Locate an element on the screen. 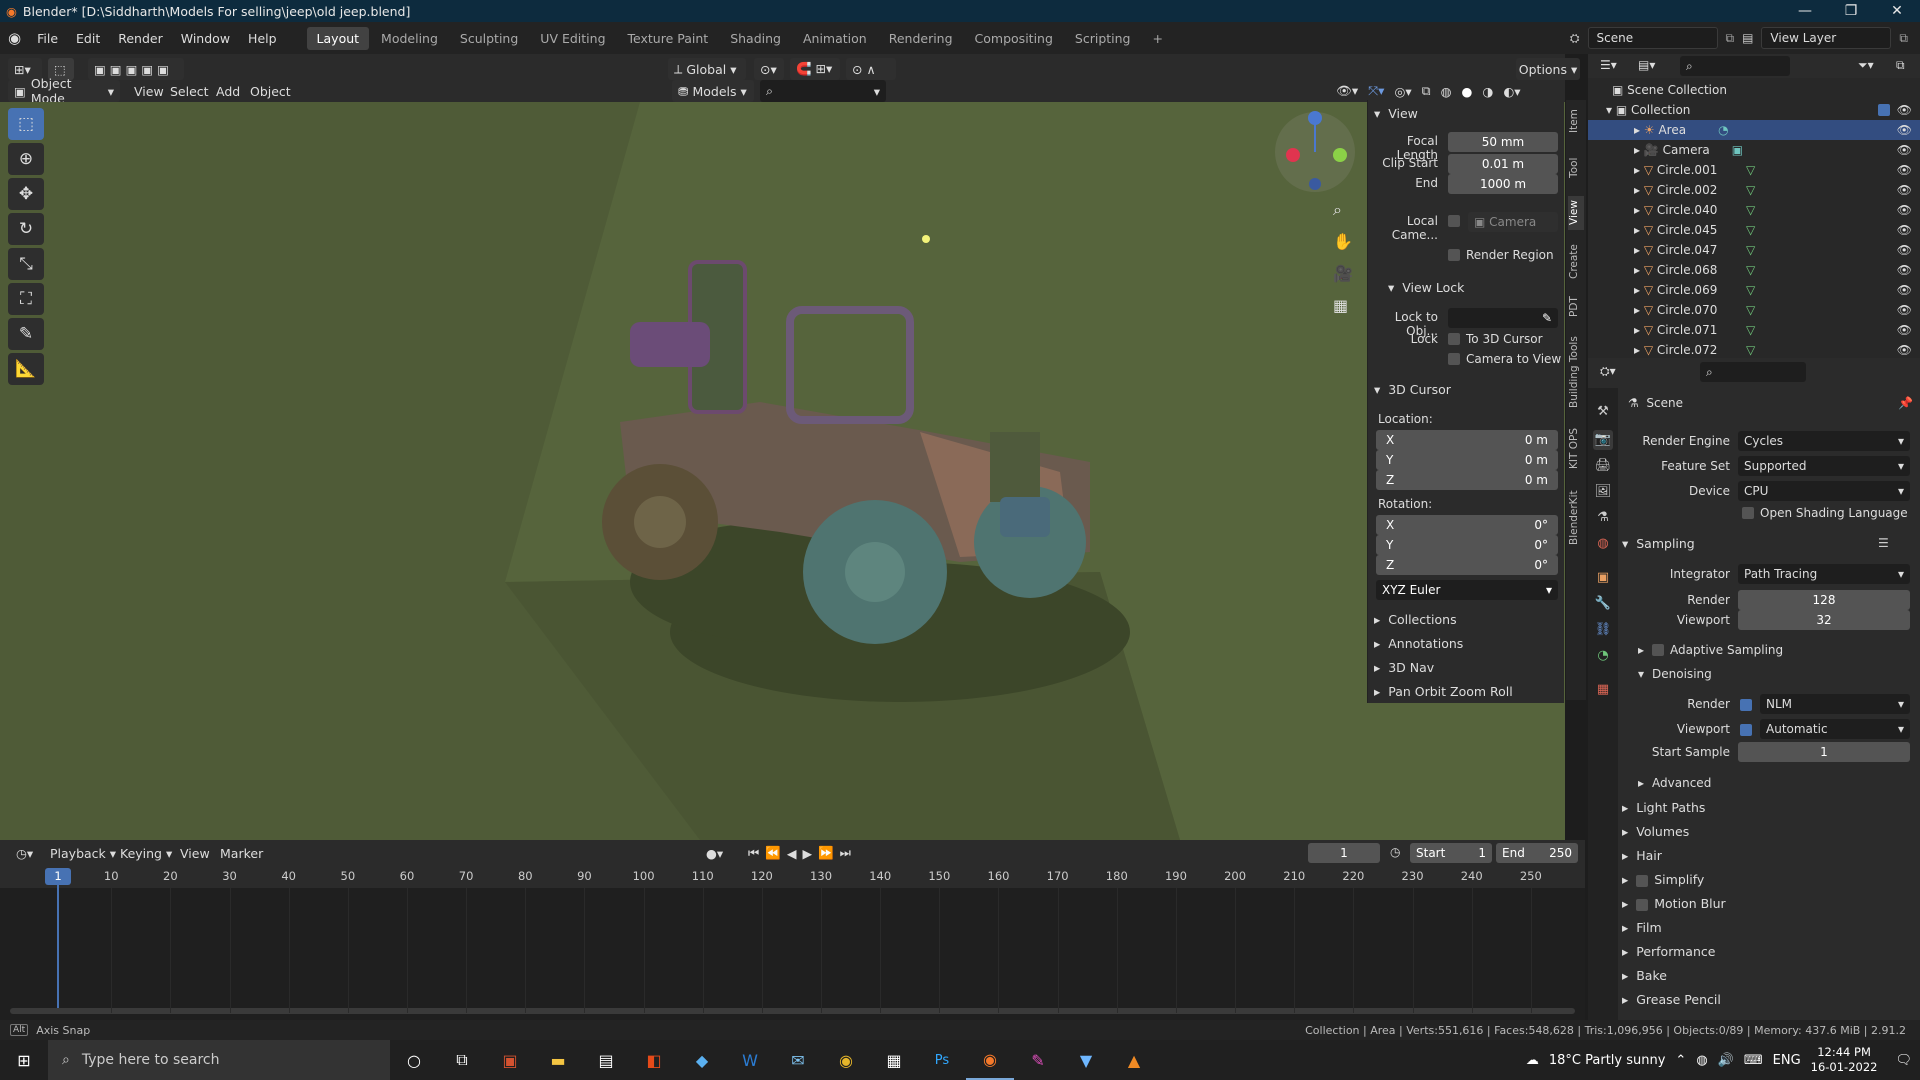 The width and height of the screenshot is (1920, 1080). select-box-icon: ⬚ is located at coordinates (26, 124).